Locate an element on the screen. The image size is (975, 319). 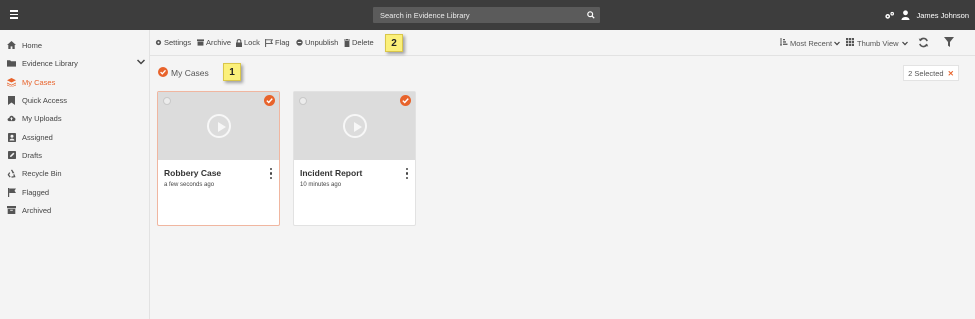
refresh-icon is located at coordinates (923, 43).